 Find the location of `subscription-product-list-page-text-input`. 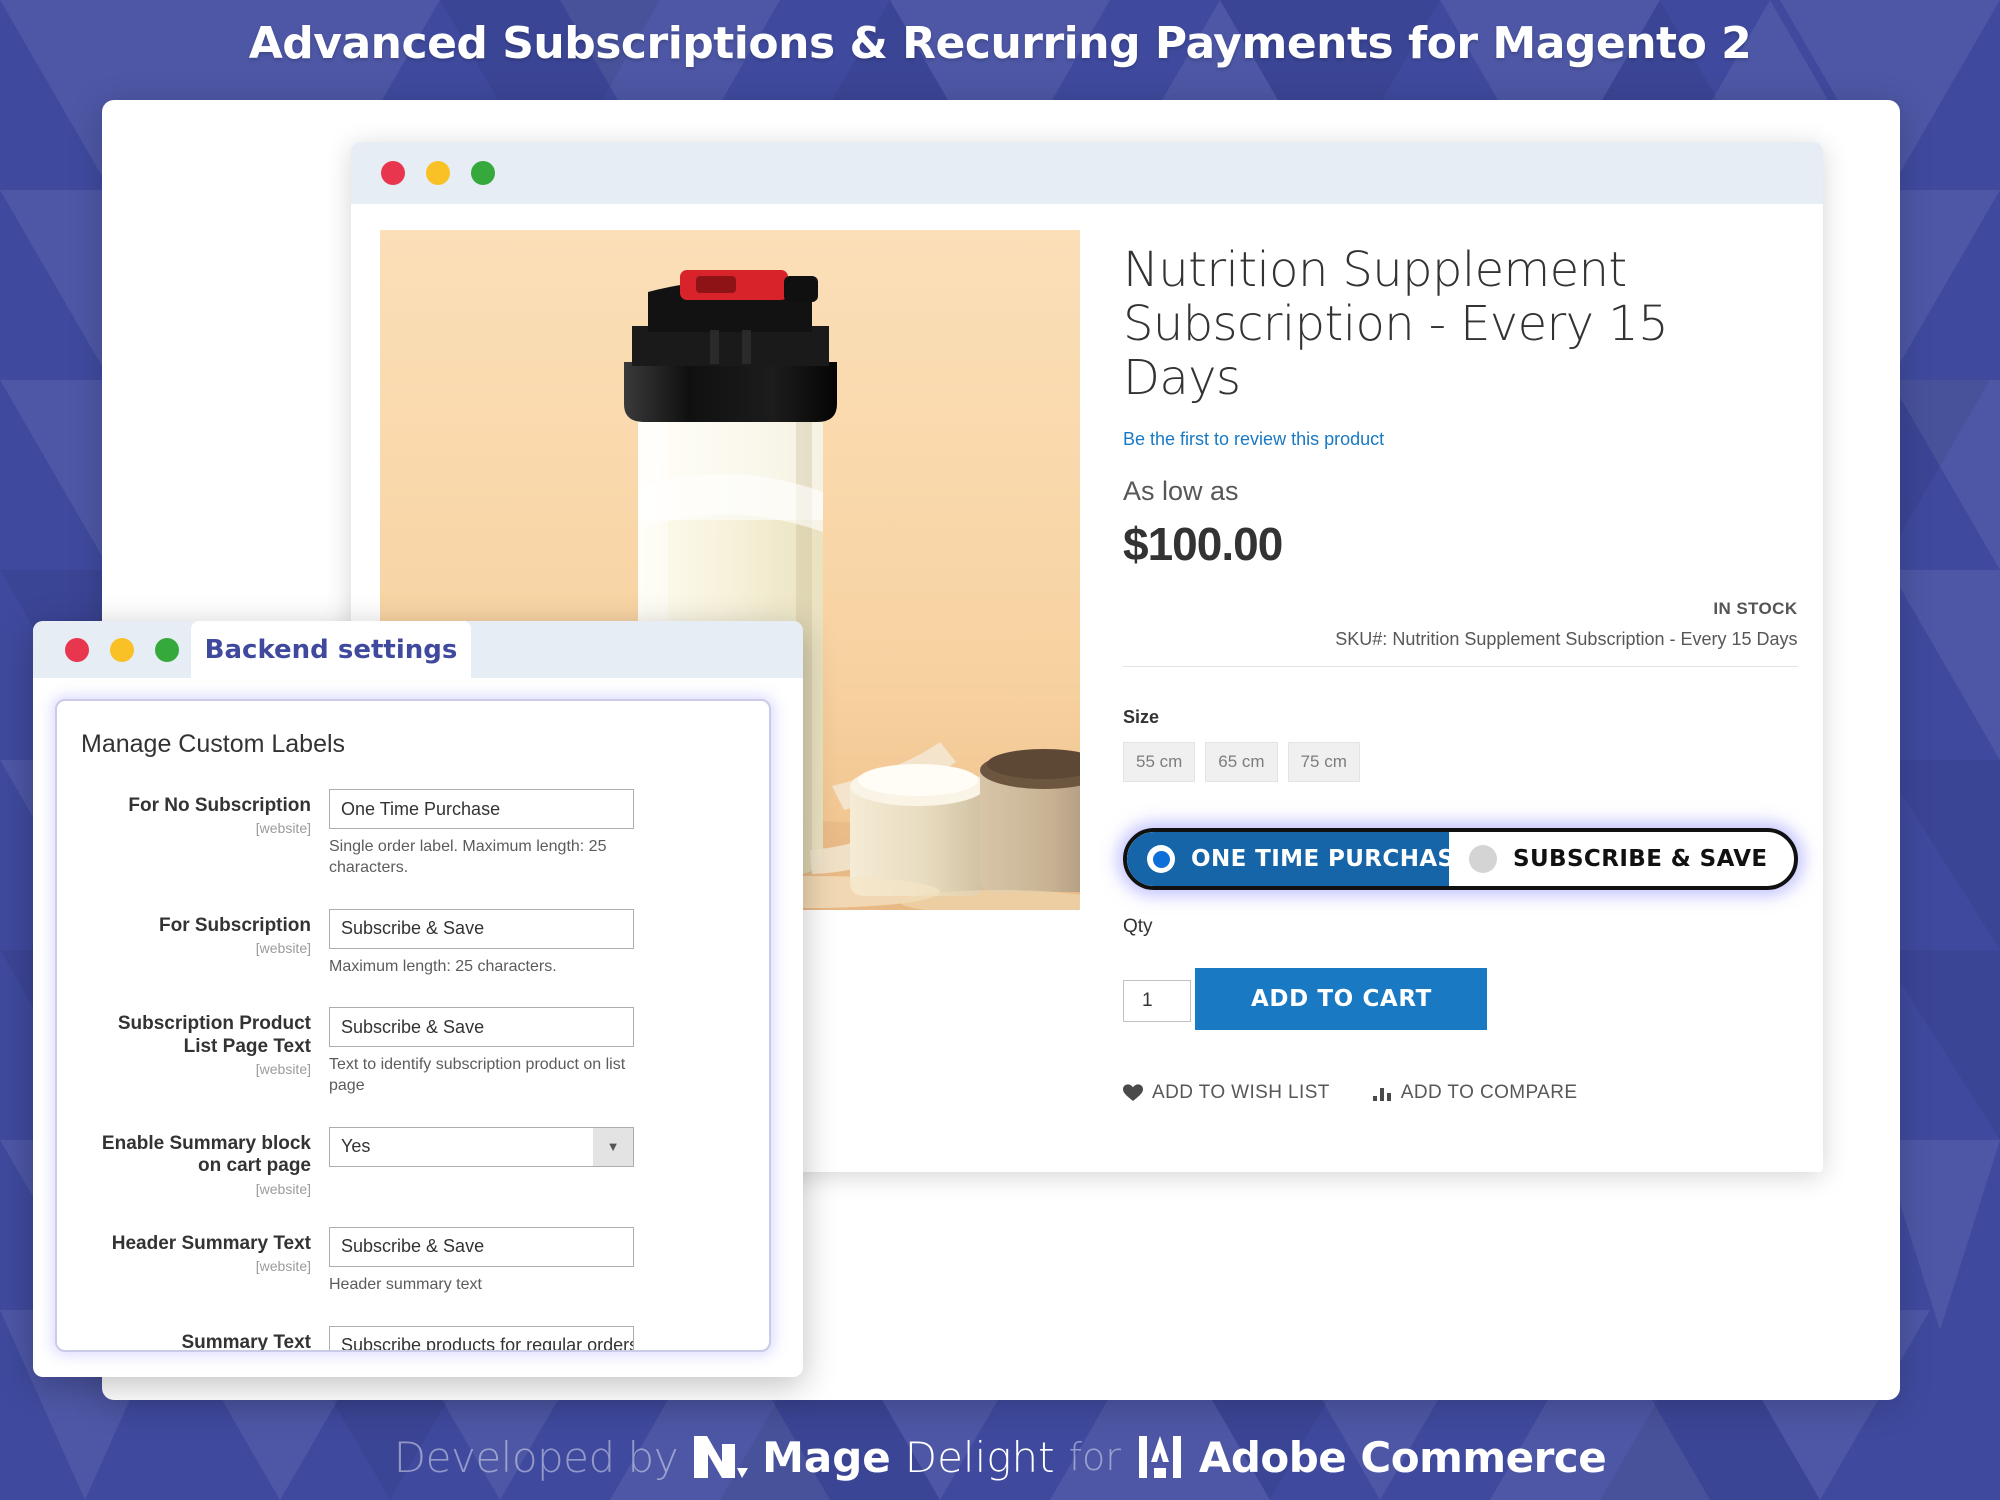

subscription-product-list-page-text-input is located at coordinates (481, 1027).